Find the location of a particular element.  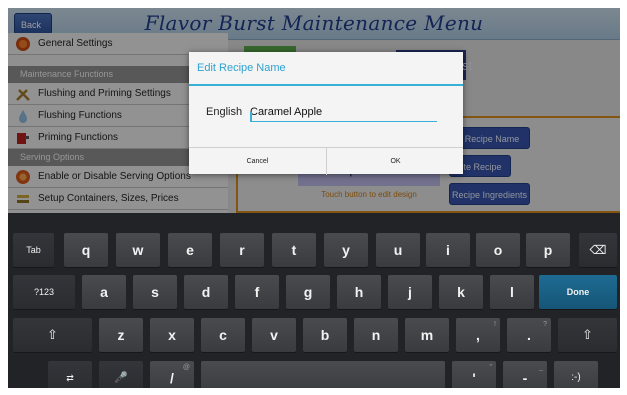

key-period: .? is located at coordinates (529, 335).